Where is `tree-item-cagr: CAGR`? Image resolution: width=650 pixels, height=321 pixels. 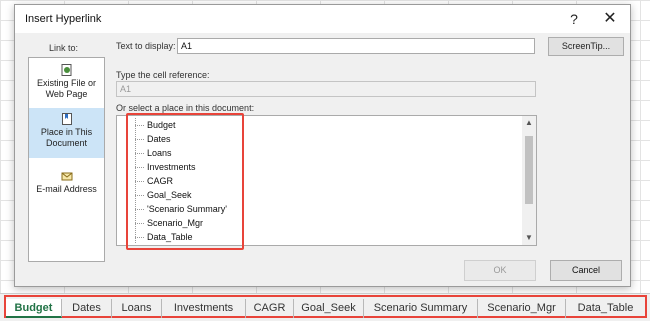
tree-item-cagr: CAGR is located at coordinates (154, 181).